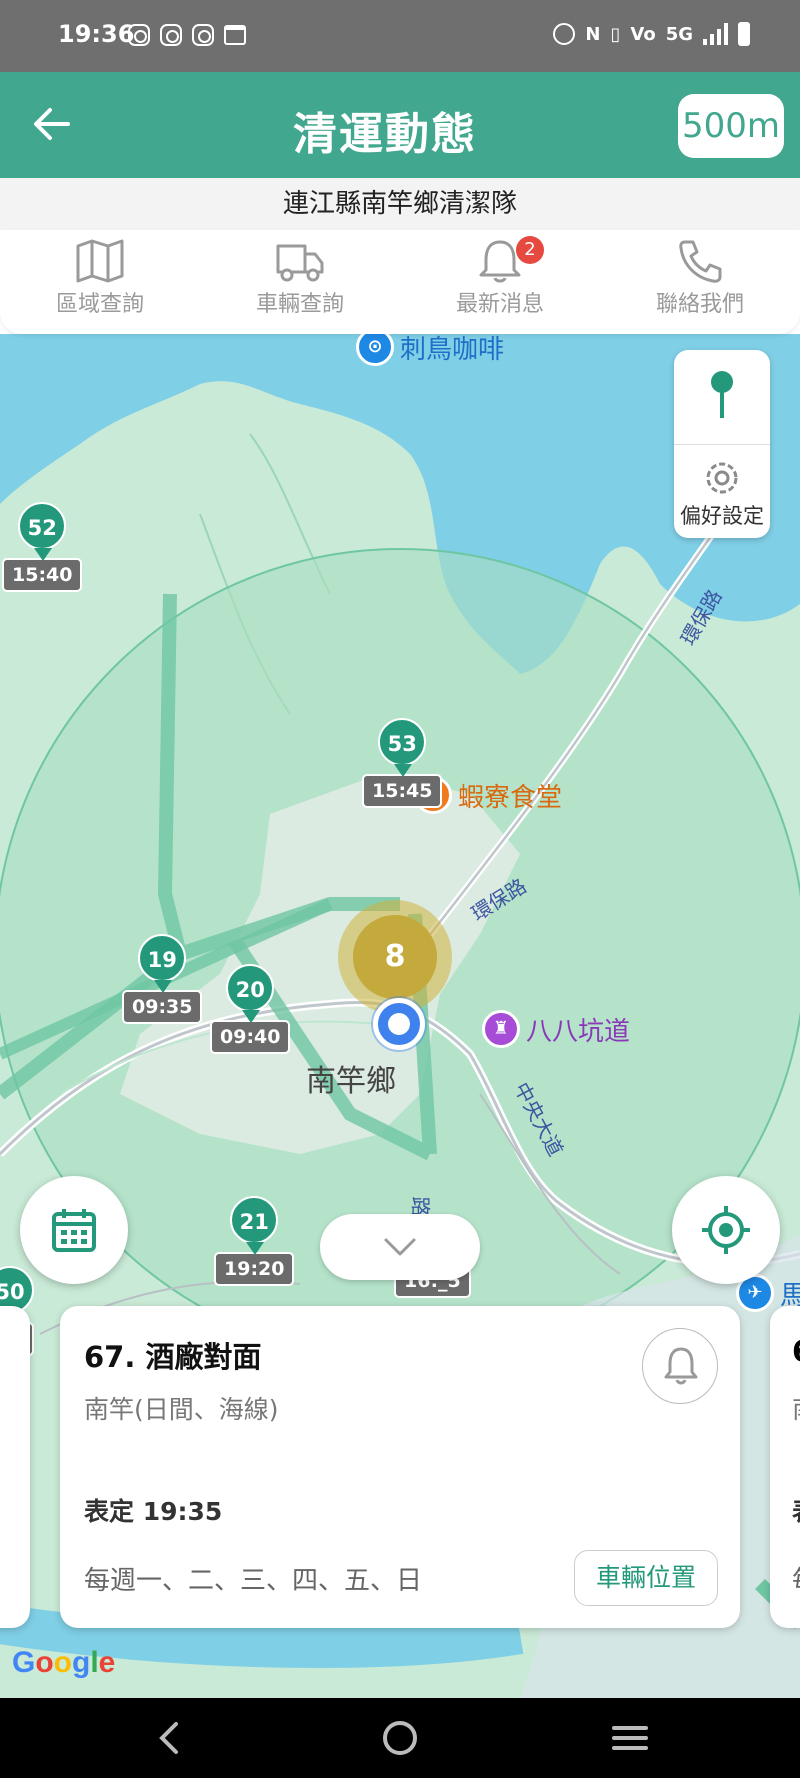 The width and height of the screenshot is (800, 1778). Describe the element at coordinates (699, 304) in the screenshot. I see `tab-label: 聯絡我們` at that location.